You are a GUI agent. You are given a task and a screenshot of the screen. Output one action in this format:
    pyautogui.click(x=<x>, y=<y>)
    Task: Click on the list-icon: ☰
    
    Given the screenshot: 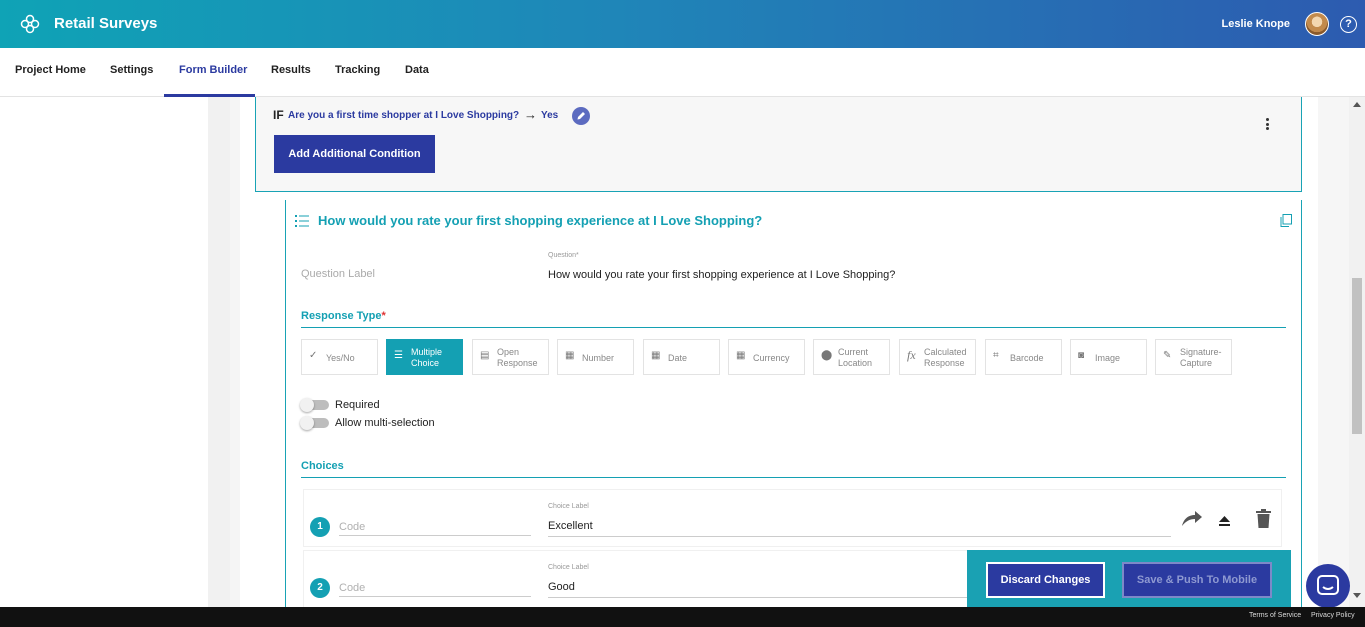 What is the action you would take?
    pyautogui.click(x=398, y=355)
    